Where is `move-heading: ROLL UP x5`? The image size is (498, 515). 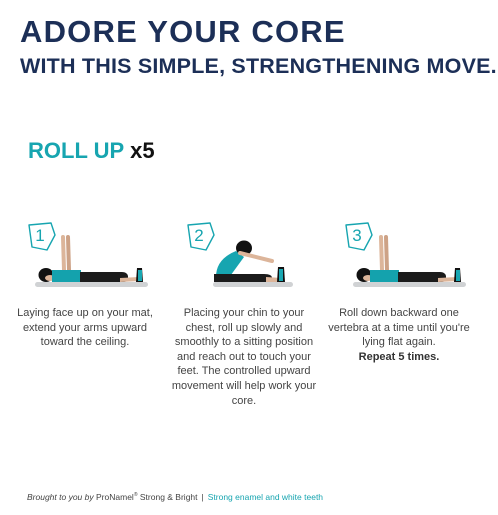 move-heading: ROLL UP x5 is located at coordinates (91, 151).